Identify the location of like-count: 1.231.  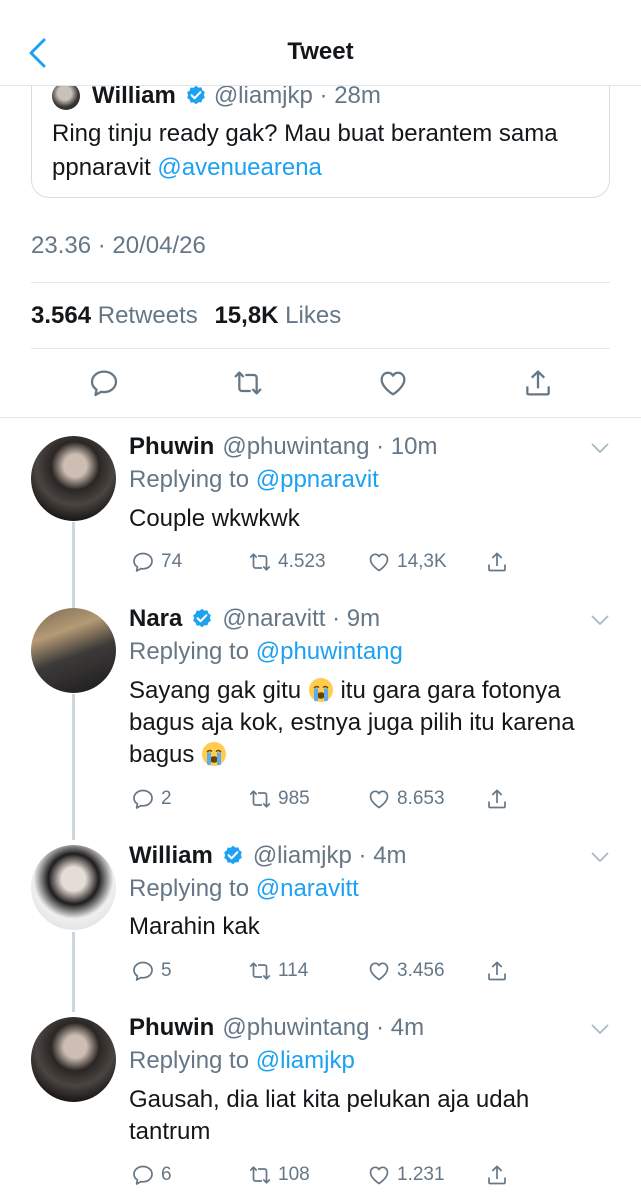
(421, 1174).